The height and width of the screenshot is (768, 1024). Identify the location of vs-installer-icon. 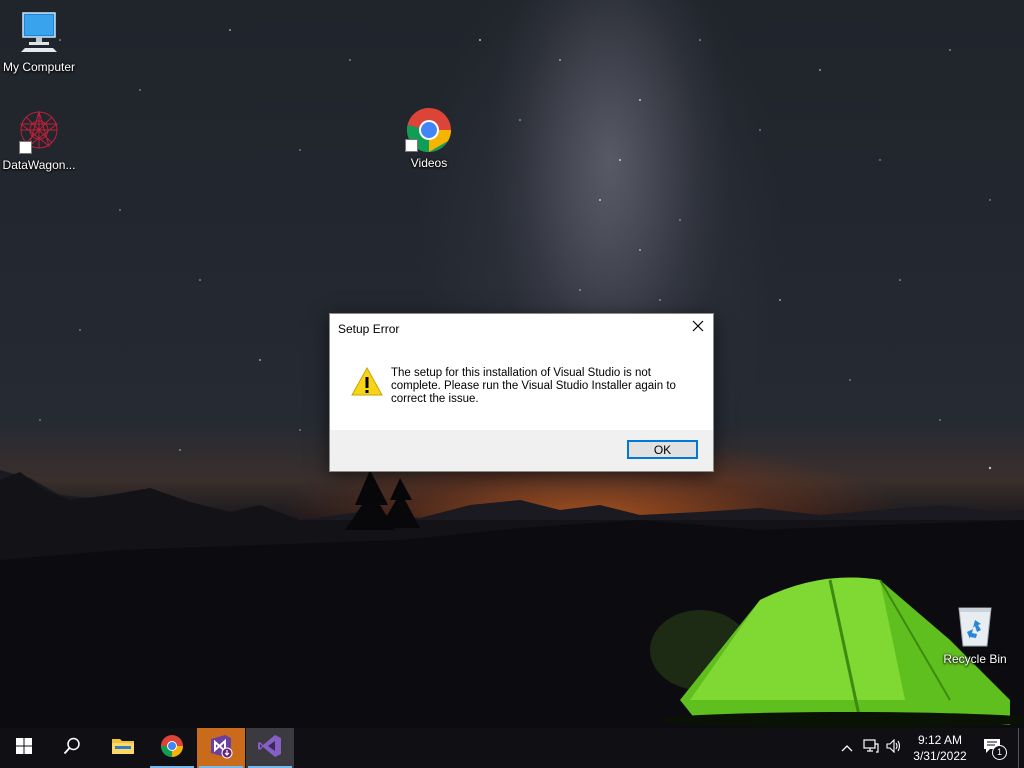
(221, 748).